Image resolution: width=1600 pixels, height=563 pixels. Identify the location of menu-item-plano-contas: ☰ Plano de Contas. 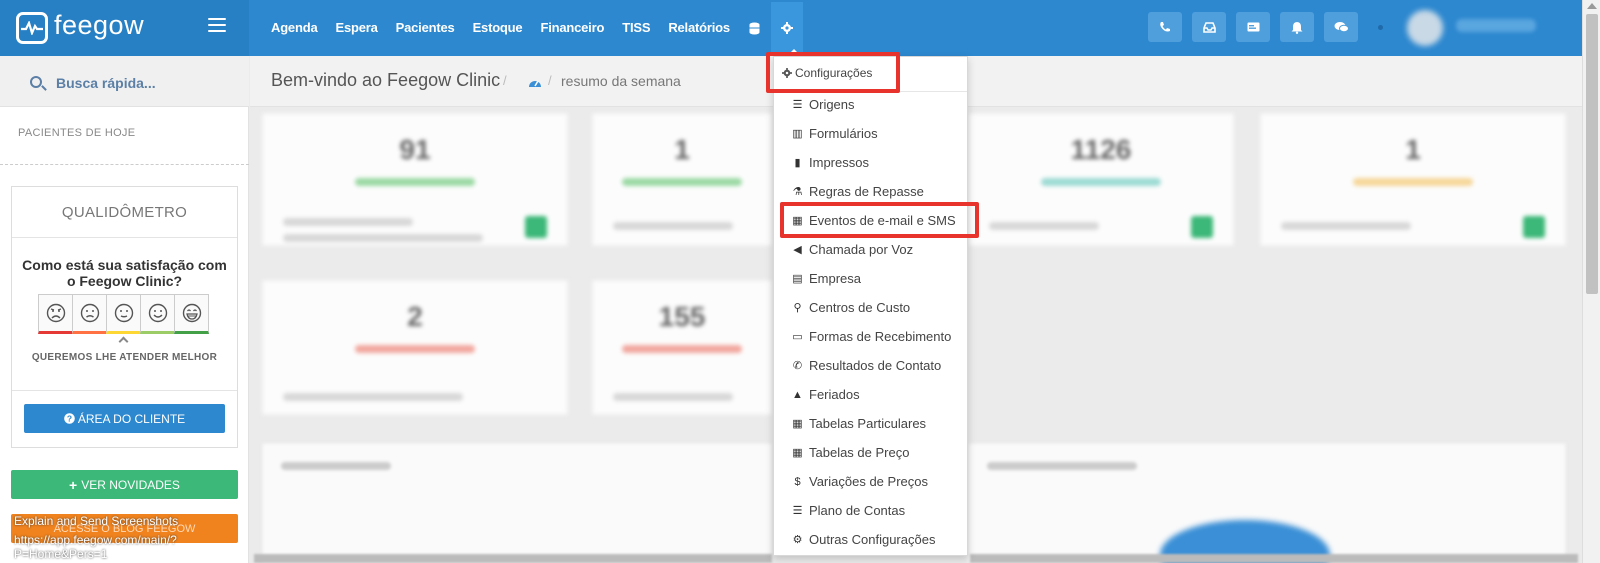
(848, 510).